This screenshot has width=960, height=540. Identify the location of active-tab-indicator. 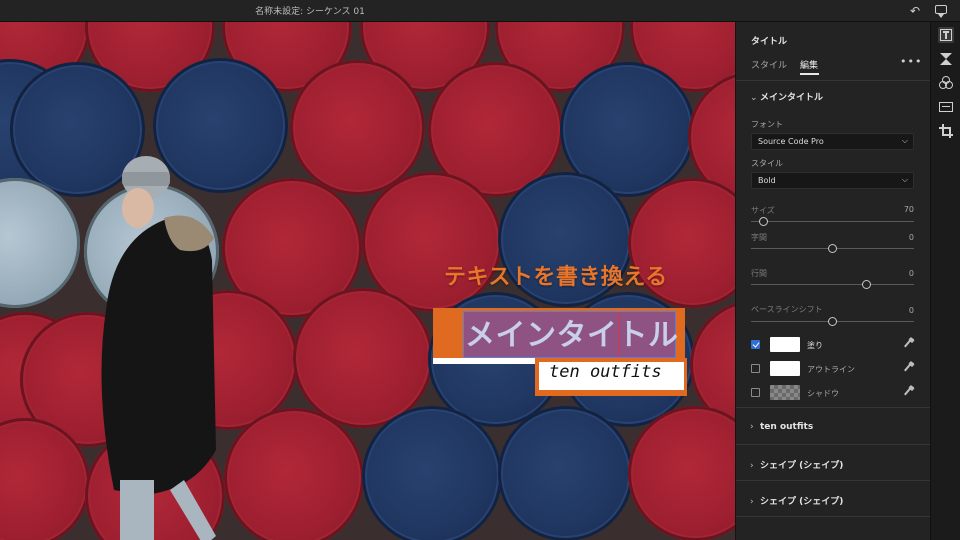
(809, 74).